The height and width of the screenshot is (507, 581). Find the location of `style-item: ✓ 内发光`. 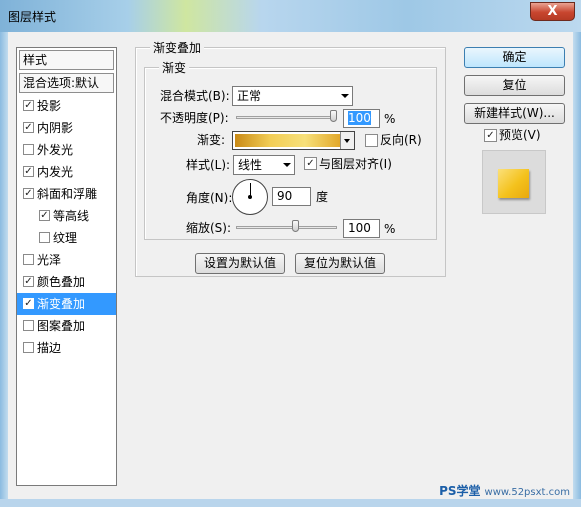

style-item: ✓ 内发光 is located at coordinates (66, 172).